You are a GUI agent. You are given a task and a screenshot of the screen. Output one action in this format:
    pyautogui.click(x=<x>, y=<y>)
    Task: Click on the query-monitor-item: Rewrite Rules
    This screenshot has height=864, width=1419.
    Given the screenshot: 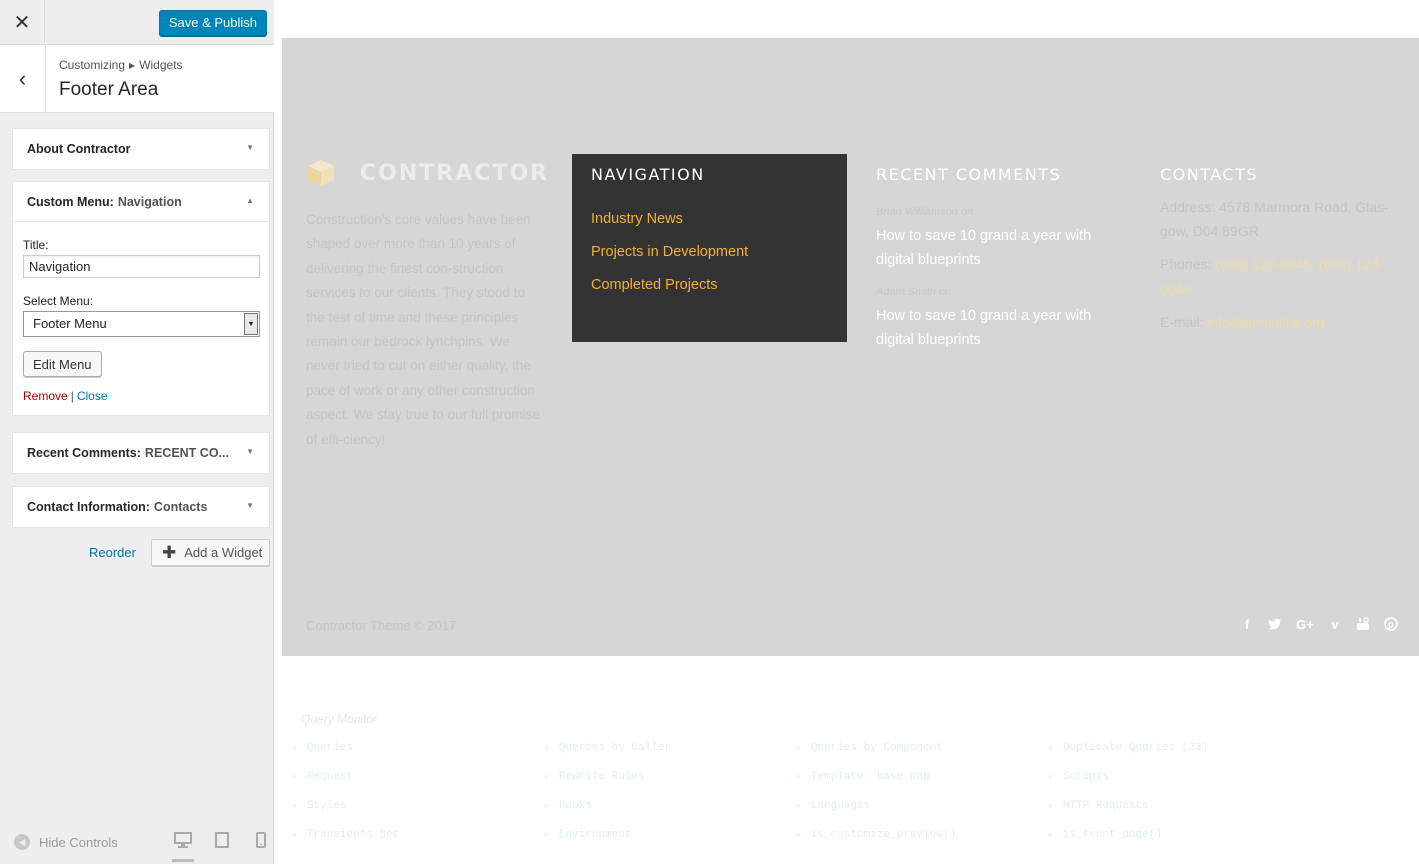 What is the action you would take?
    pyautogui.click(x=594, y=777)
    